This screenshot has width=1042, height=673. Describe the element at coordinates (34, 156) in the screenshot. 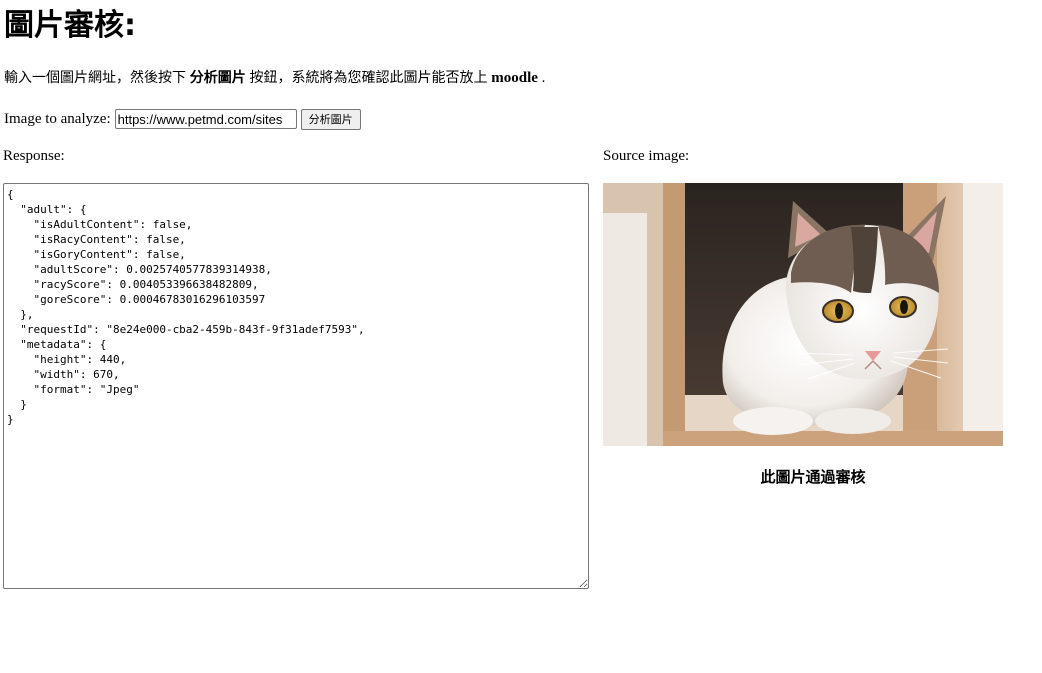

I see `response-label: Response:` at that location.